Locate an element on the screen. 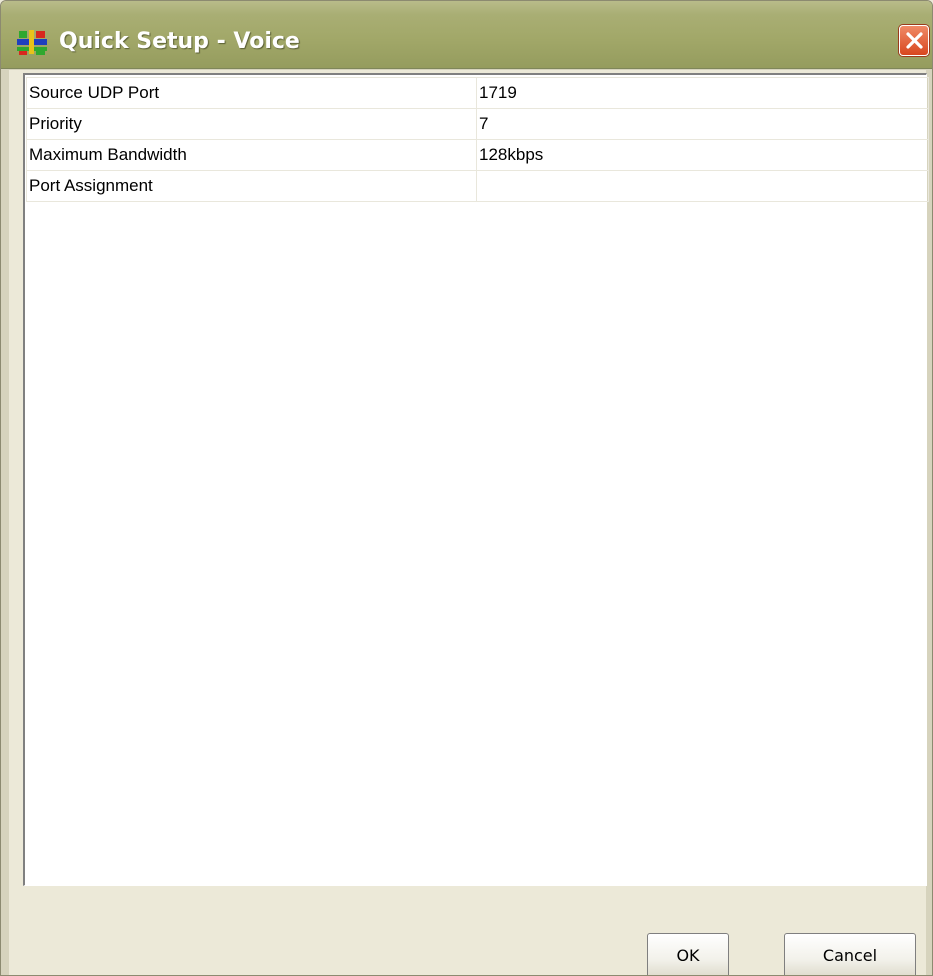  table-row: Priority 7 is located at coordinates (477, 124).